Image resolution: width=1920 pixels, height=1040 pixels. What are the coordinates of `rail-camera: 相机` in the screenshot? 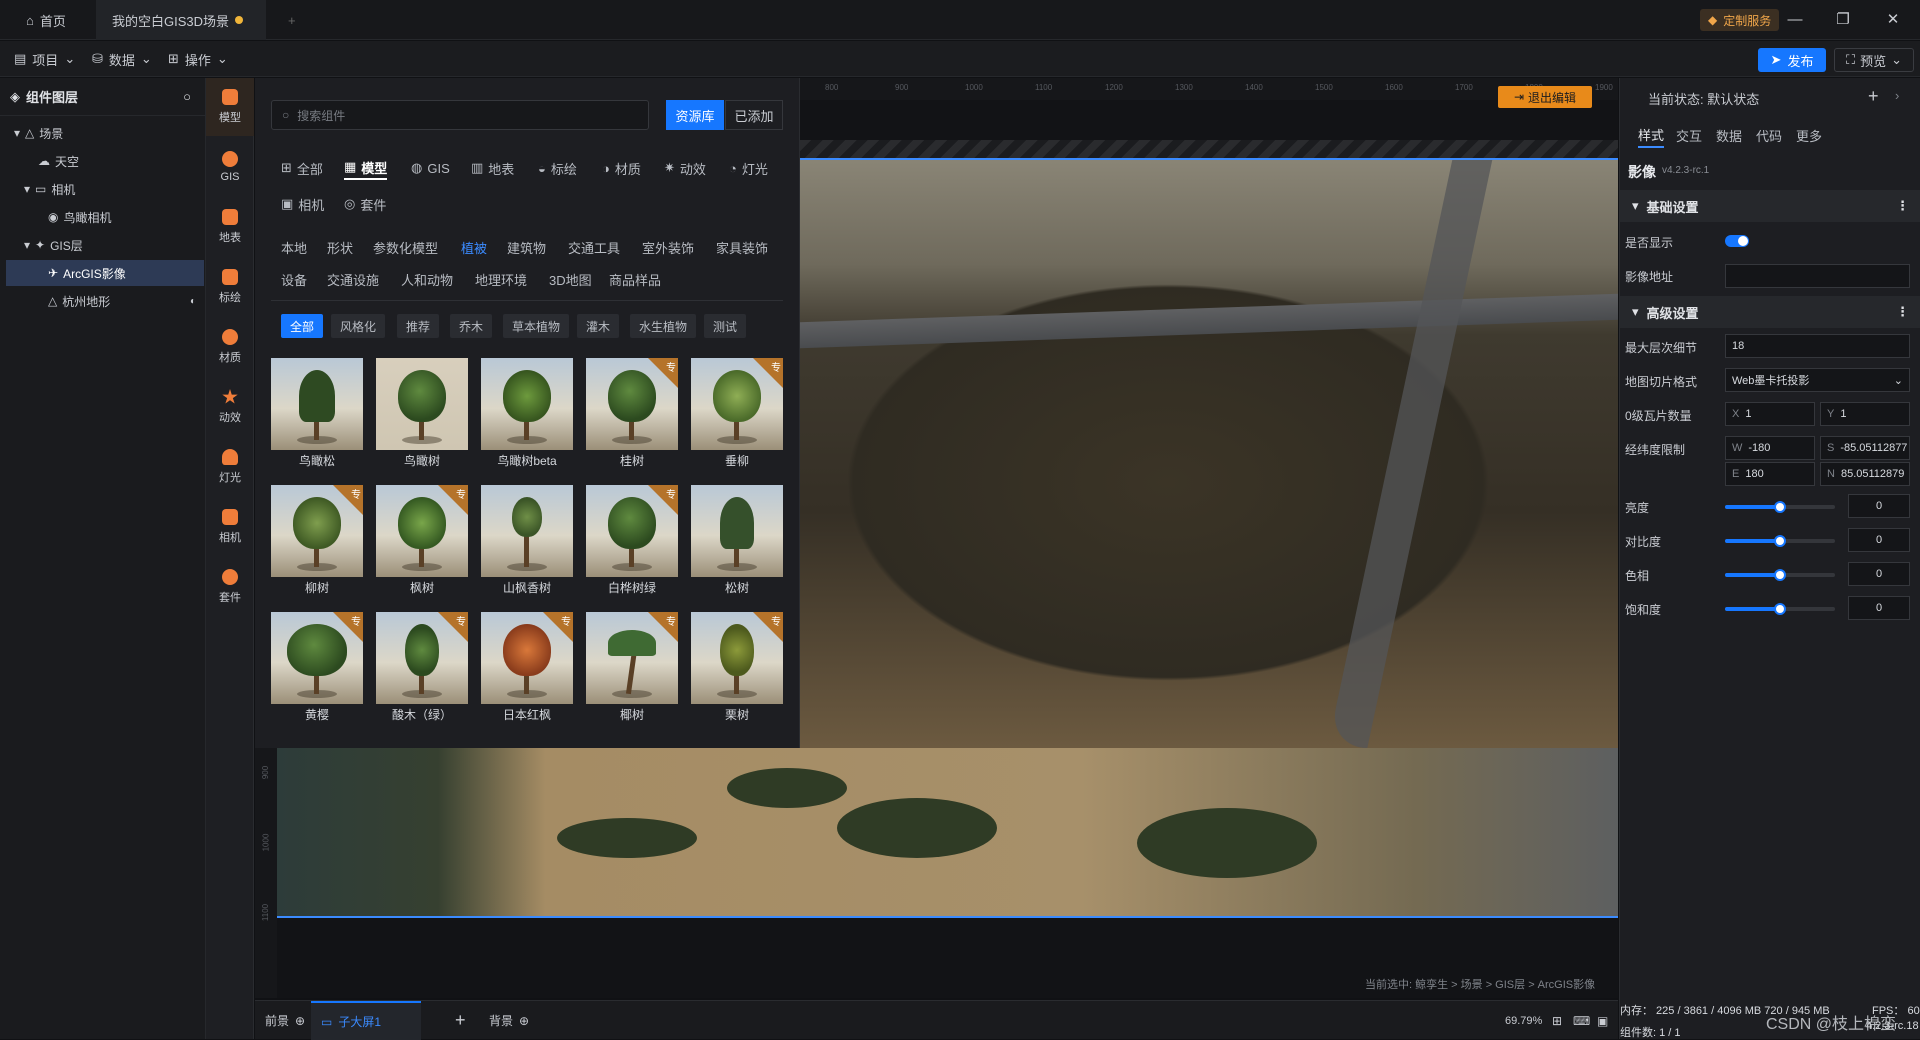 It's located at (230, 527).